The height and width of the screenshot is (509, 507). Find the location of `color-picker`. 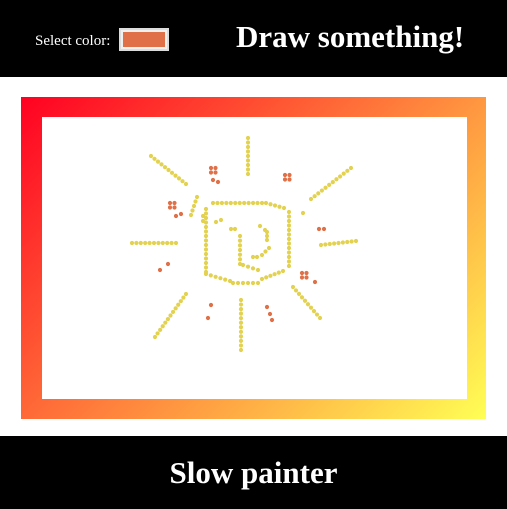

color-picker is located at coordinates (144, 39).